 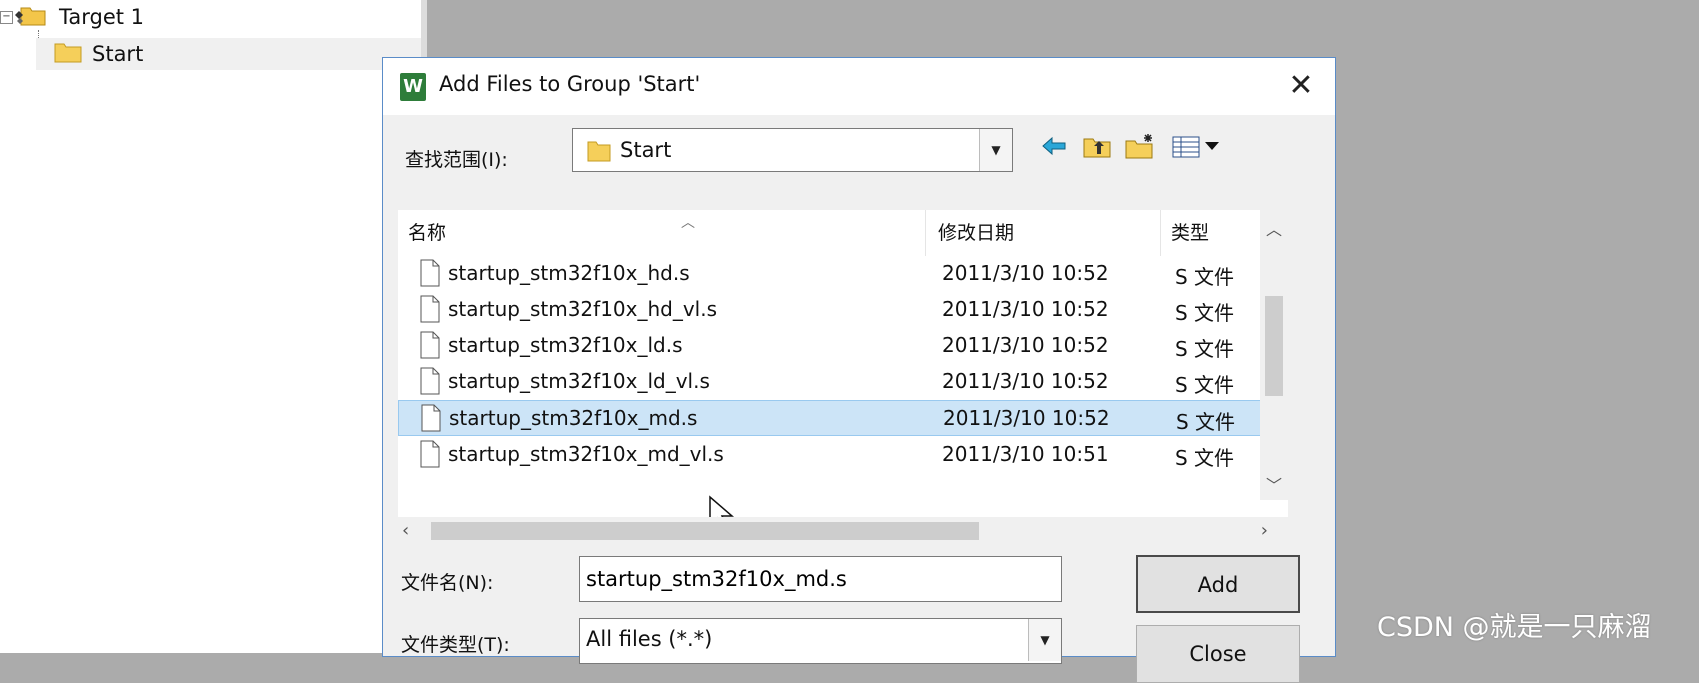 What do you see at coordinates (1218, 654) in the screenshot?
I see `close-button: Close` at bounding box center [1218, 654].